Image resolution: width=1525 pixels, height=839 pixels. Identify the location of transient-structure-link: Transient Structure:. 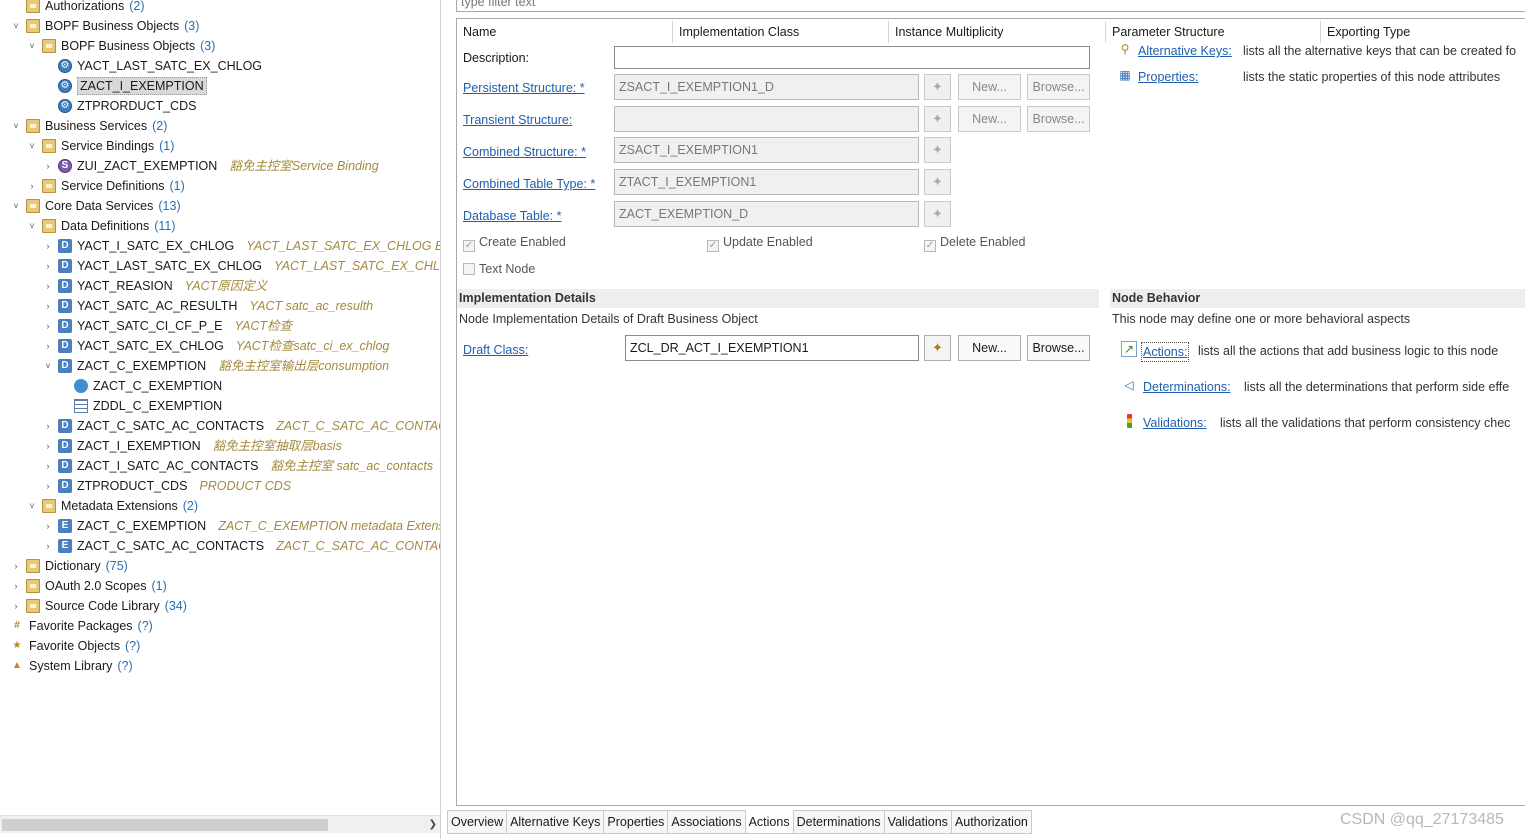
(517, 120).